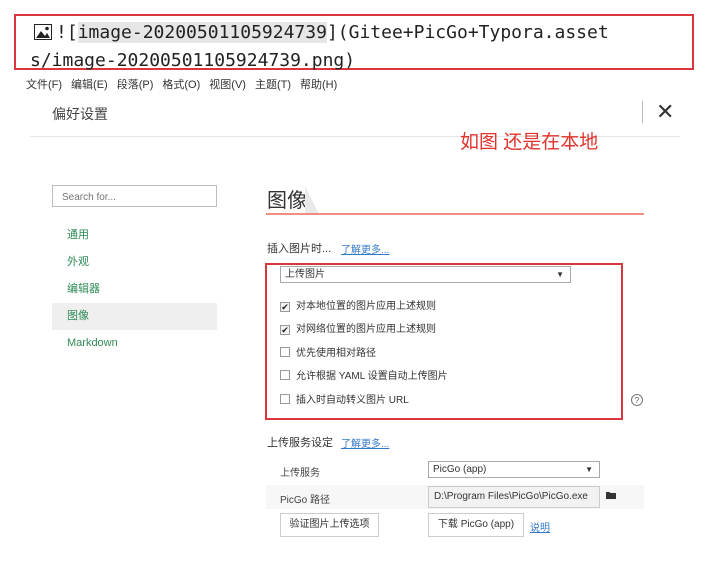 The image size is (710, 587). Describe the element at coordinates (134, 235) in the screenshot. I see `sidebar-item-general: 通用` at that location.